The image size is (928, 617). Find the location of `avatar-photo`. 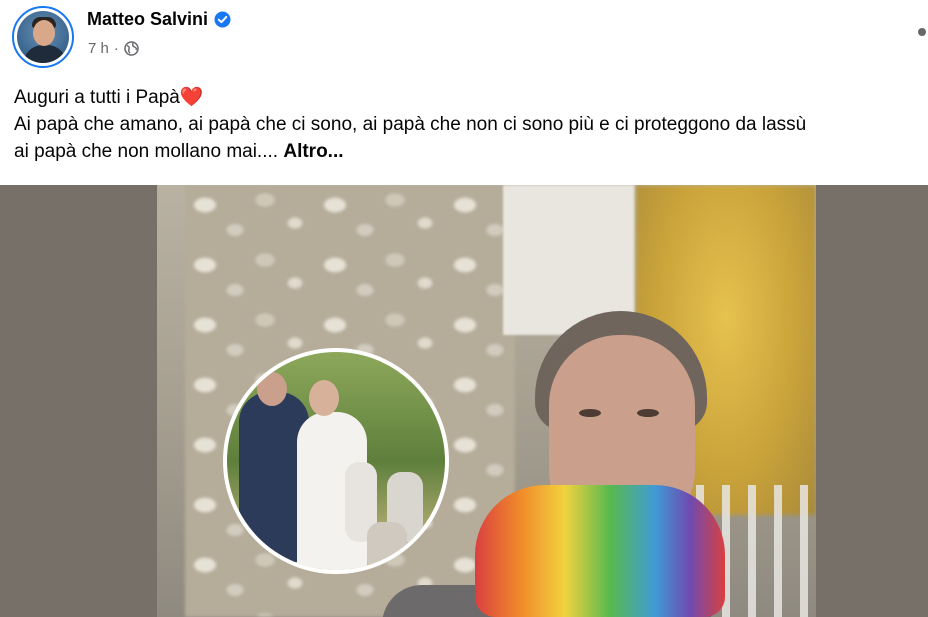

avatar-photo is located at coordinates (43, 37).